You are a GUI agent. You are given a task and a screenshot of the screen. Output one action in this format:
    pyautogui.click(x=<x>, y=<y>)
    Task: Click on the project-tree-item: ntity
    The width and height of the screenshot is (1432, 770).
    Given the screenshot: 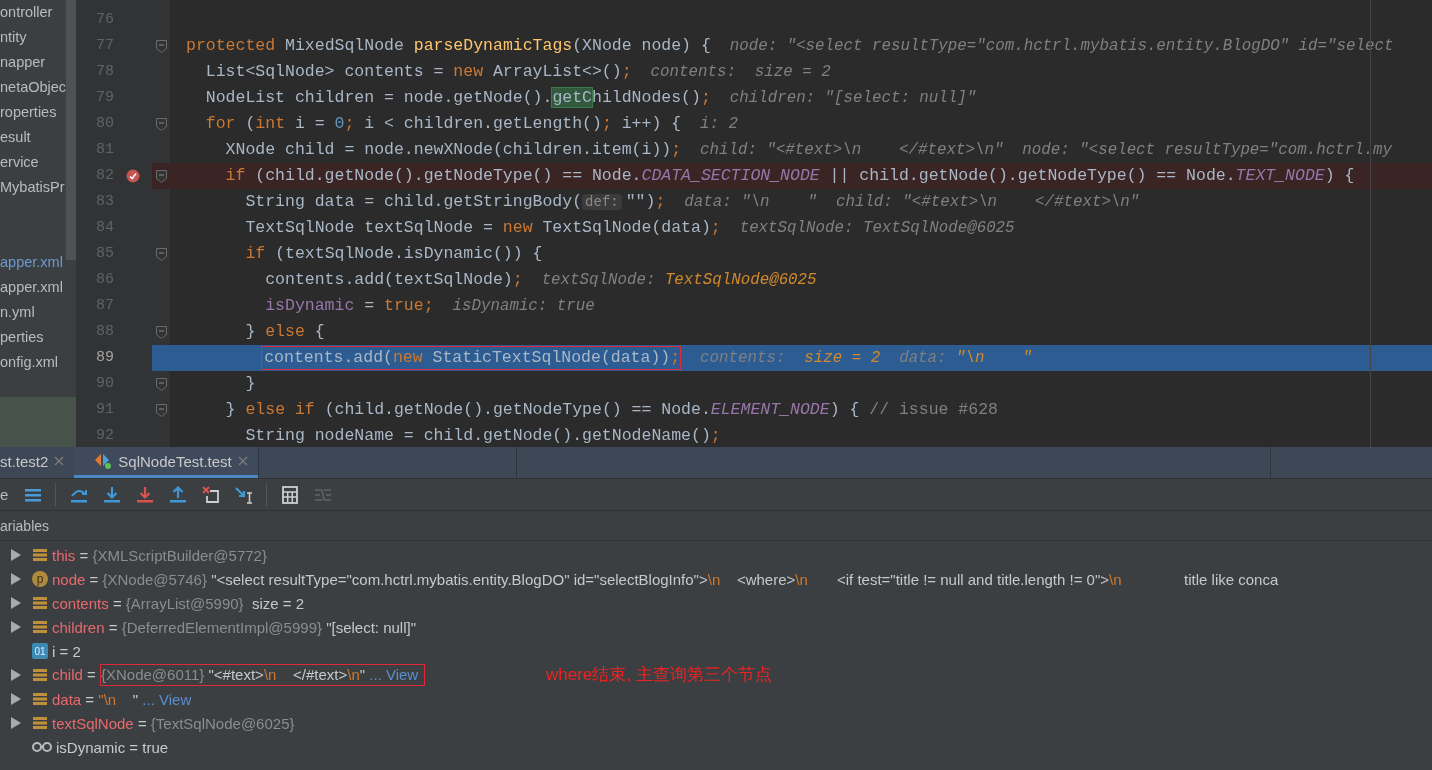 What is the action you would take?
    pyautogui.click(x=13, y=37)
    